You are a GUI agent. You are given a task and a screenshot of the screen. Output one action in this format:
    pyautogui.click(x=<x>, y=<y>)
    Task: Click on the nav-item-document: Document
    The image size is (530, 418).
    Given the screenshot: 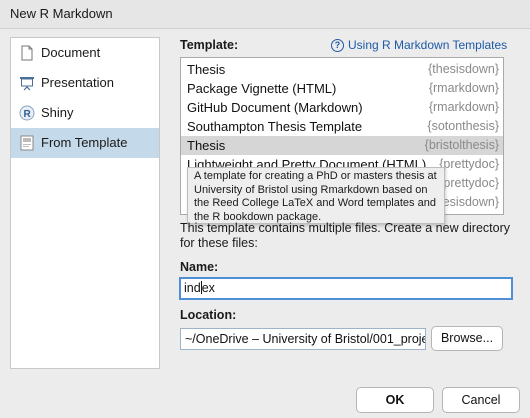 What is the action you would take?
    pyautogui.click(x=85, y=53)
    